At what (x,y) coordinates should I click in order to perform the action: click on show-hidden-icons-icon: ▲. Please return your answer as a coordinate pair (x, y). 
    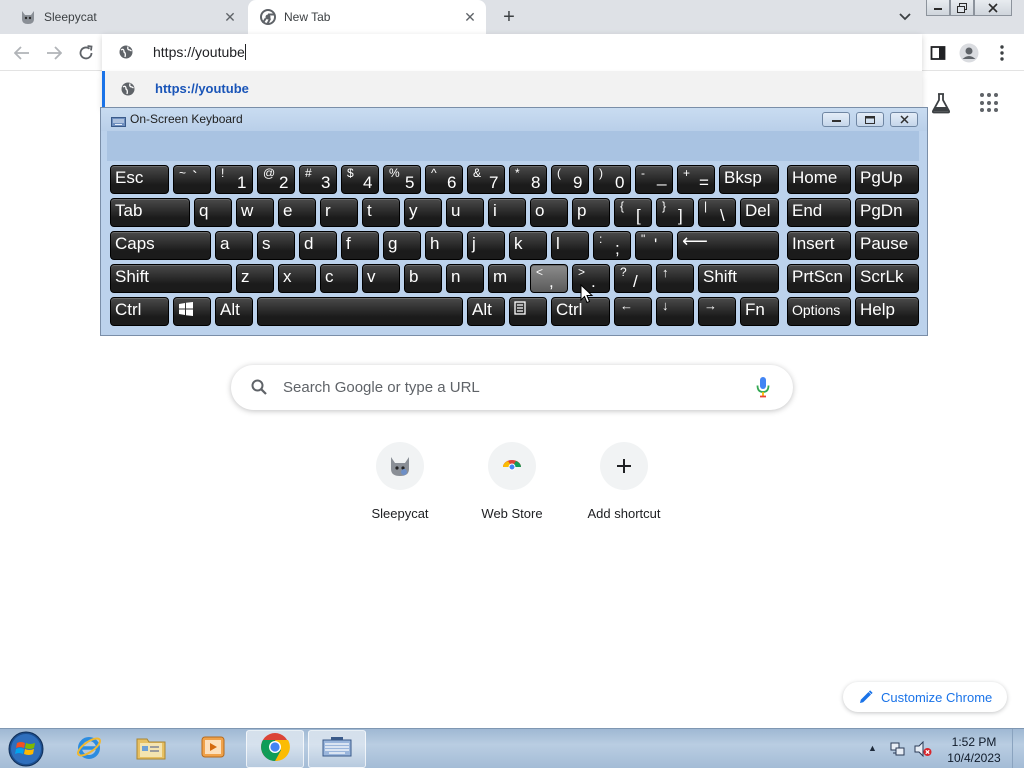
    Looking at the image, I should click on (872, 748).